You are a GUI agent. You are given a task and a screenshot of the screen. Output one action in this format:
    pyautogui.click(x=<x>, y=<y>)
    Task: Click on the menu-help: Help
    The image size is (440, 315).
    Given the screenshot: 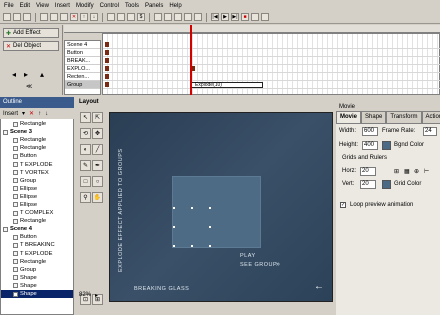 What is the action you would take?
    pyautogui.click(x=175, y=6)
    